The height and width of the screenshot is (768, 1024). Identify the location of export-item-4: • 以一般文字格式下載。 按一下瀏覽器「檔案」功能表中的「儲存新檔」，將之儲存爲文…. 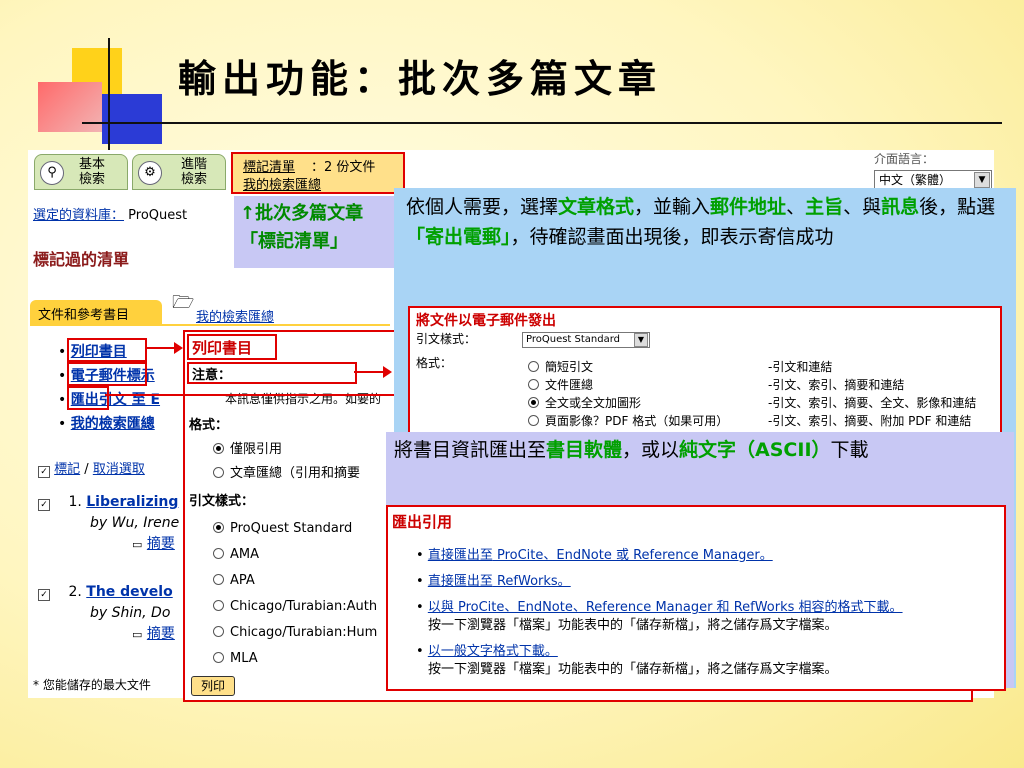
(708, 661).